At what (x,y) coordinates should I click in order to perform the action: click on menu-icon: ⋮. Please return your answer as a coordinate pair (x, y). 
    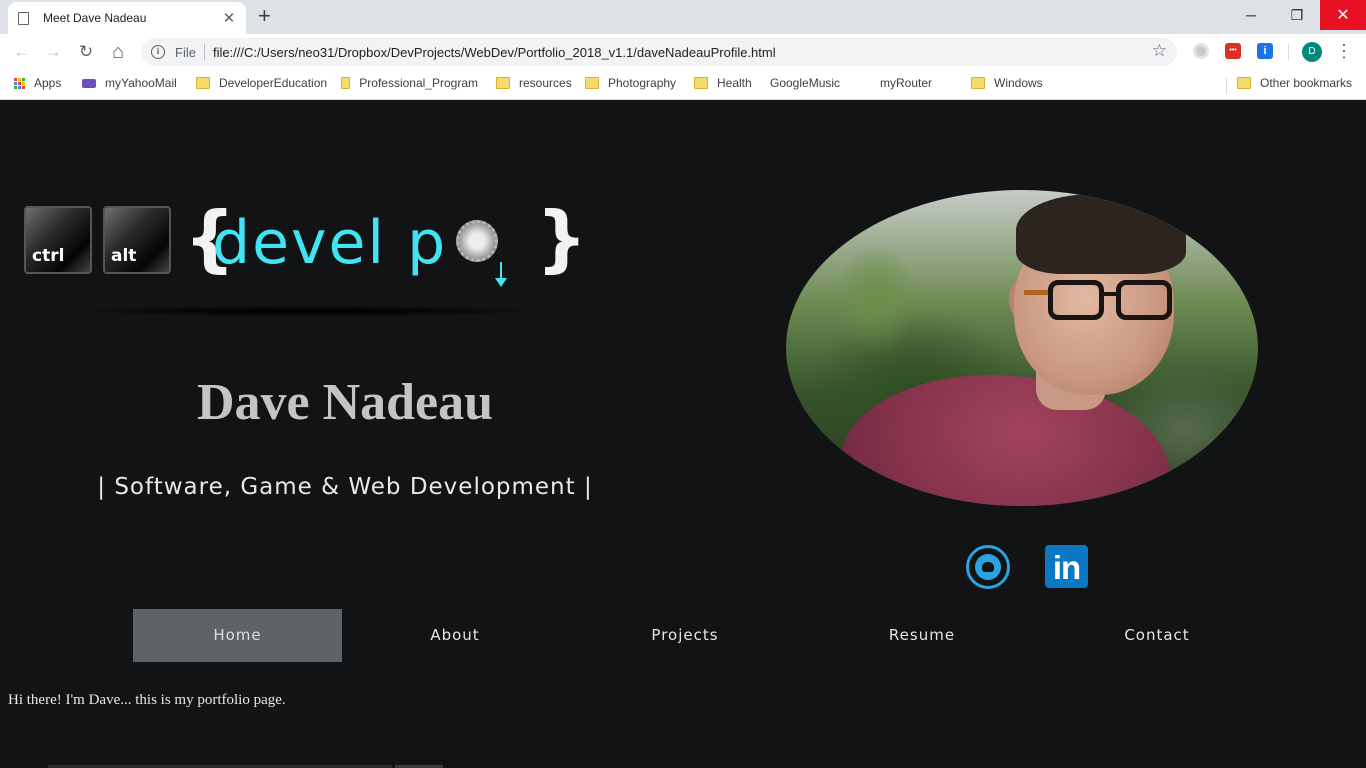
    Looking at the image, I should click on (1344, 51).